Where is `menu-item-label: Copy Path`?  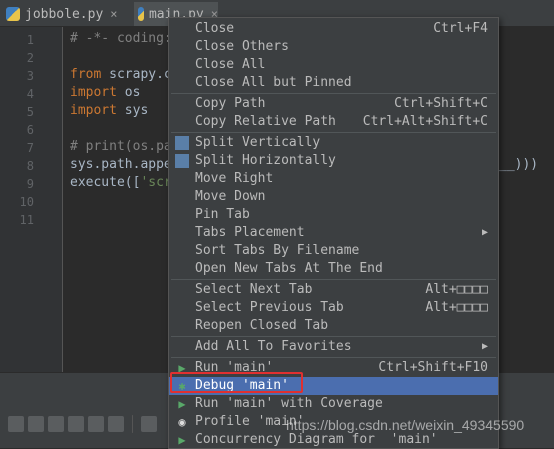 menu-item-label: Copy Path is located at coordinates (230, 103).